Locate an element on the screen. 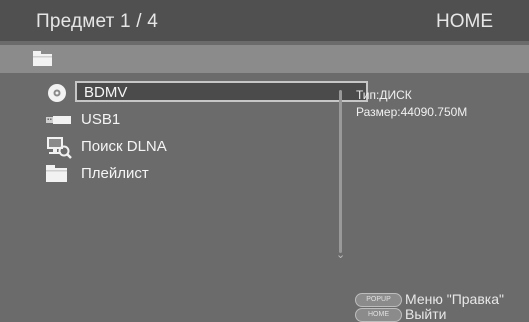 This screenshot has height=322, width=529. key-hints: POPUP Меню "Правка" HOME Выйти is located at coordinates (442, 306).